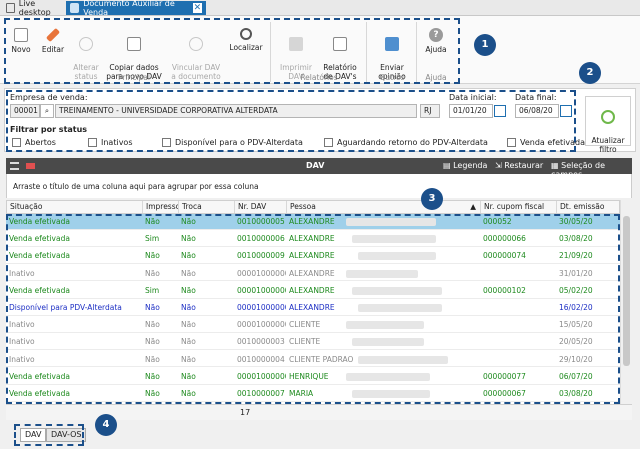  What do you see at coordinates (430, 111) in the screenshot?
I see `empresa-uf-field: RJ` at bounding box center [430, 111].